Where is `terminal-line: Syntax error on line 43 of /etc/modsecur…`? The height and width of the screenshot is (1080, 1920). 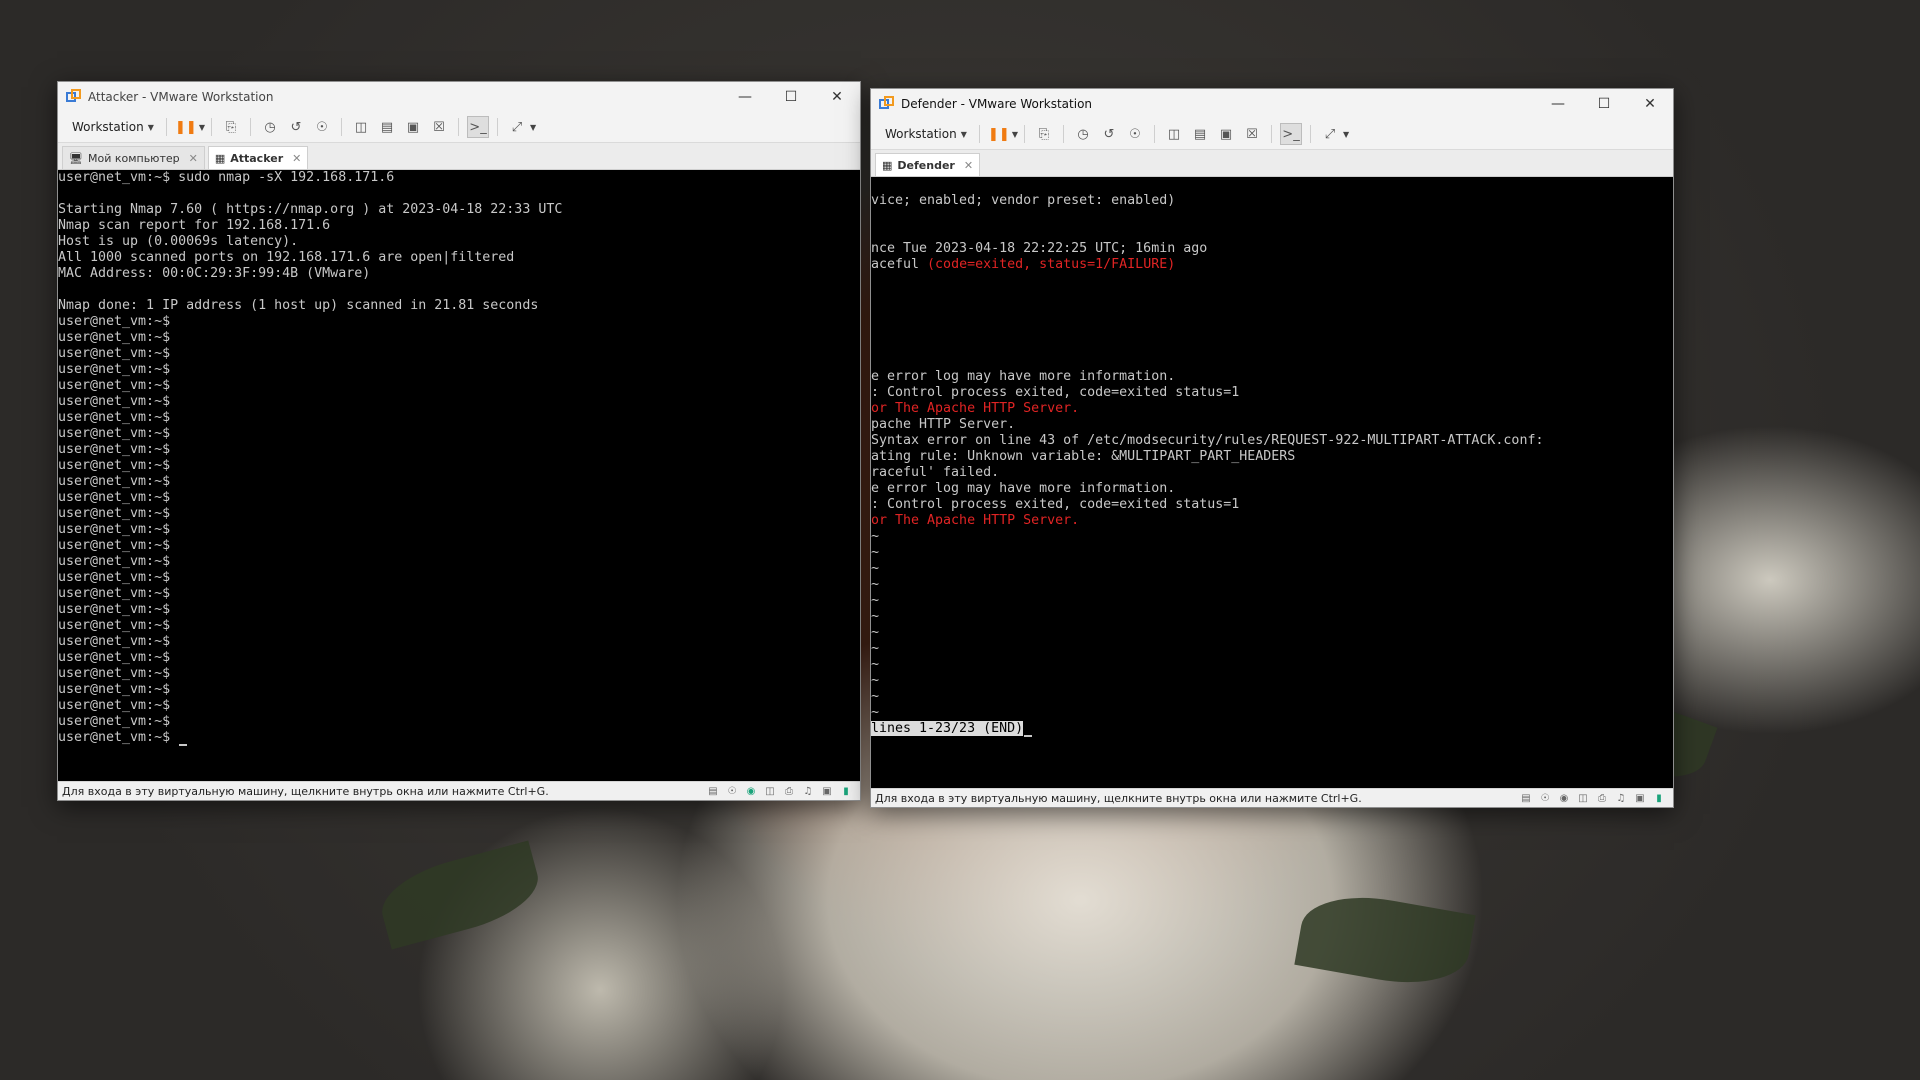
terminal-line: Syntax error on line 43 of /etc/modsecur… is located at coordinates (1207, 440).